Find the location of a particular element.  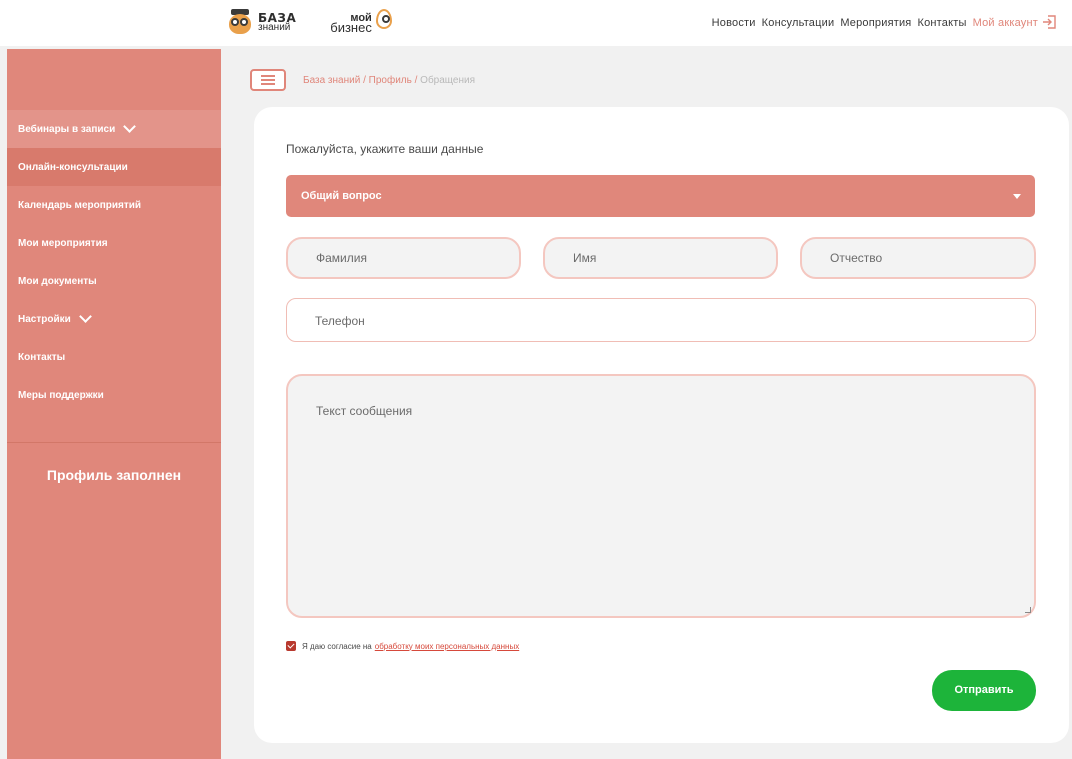

hamburger-icon is located at coordinates (268, 76).